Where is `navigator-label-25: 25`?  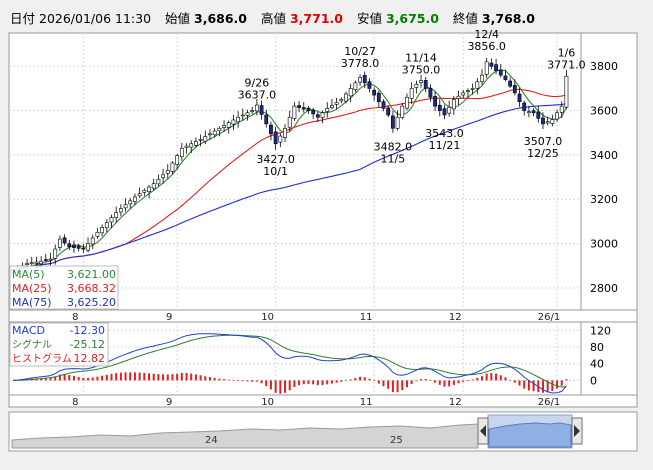
navigator-label-25: 25 is located at coordinates (396, 440).